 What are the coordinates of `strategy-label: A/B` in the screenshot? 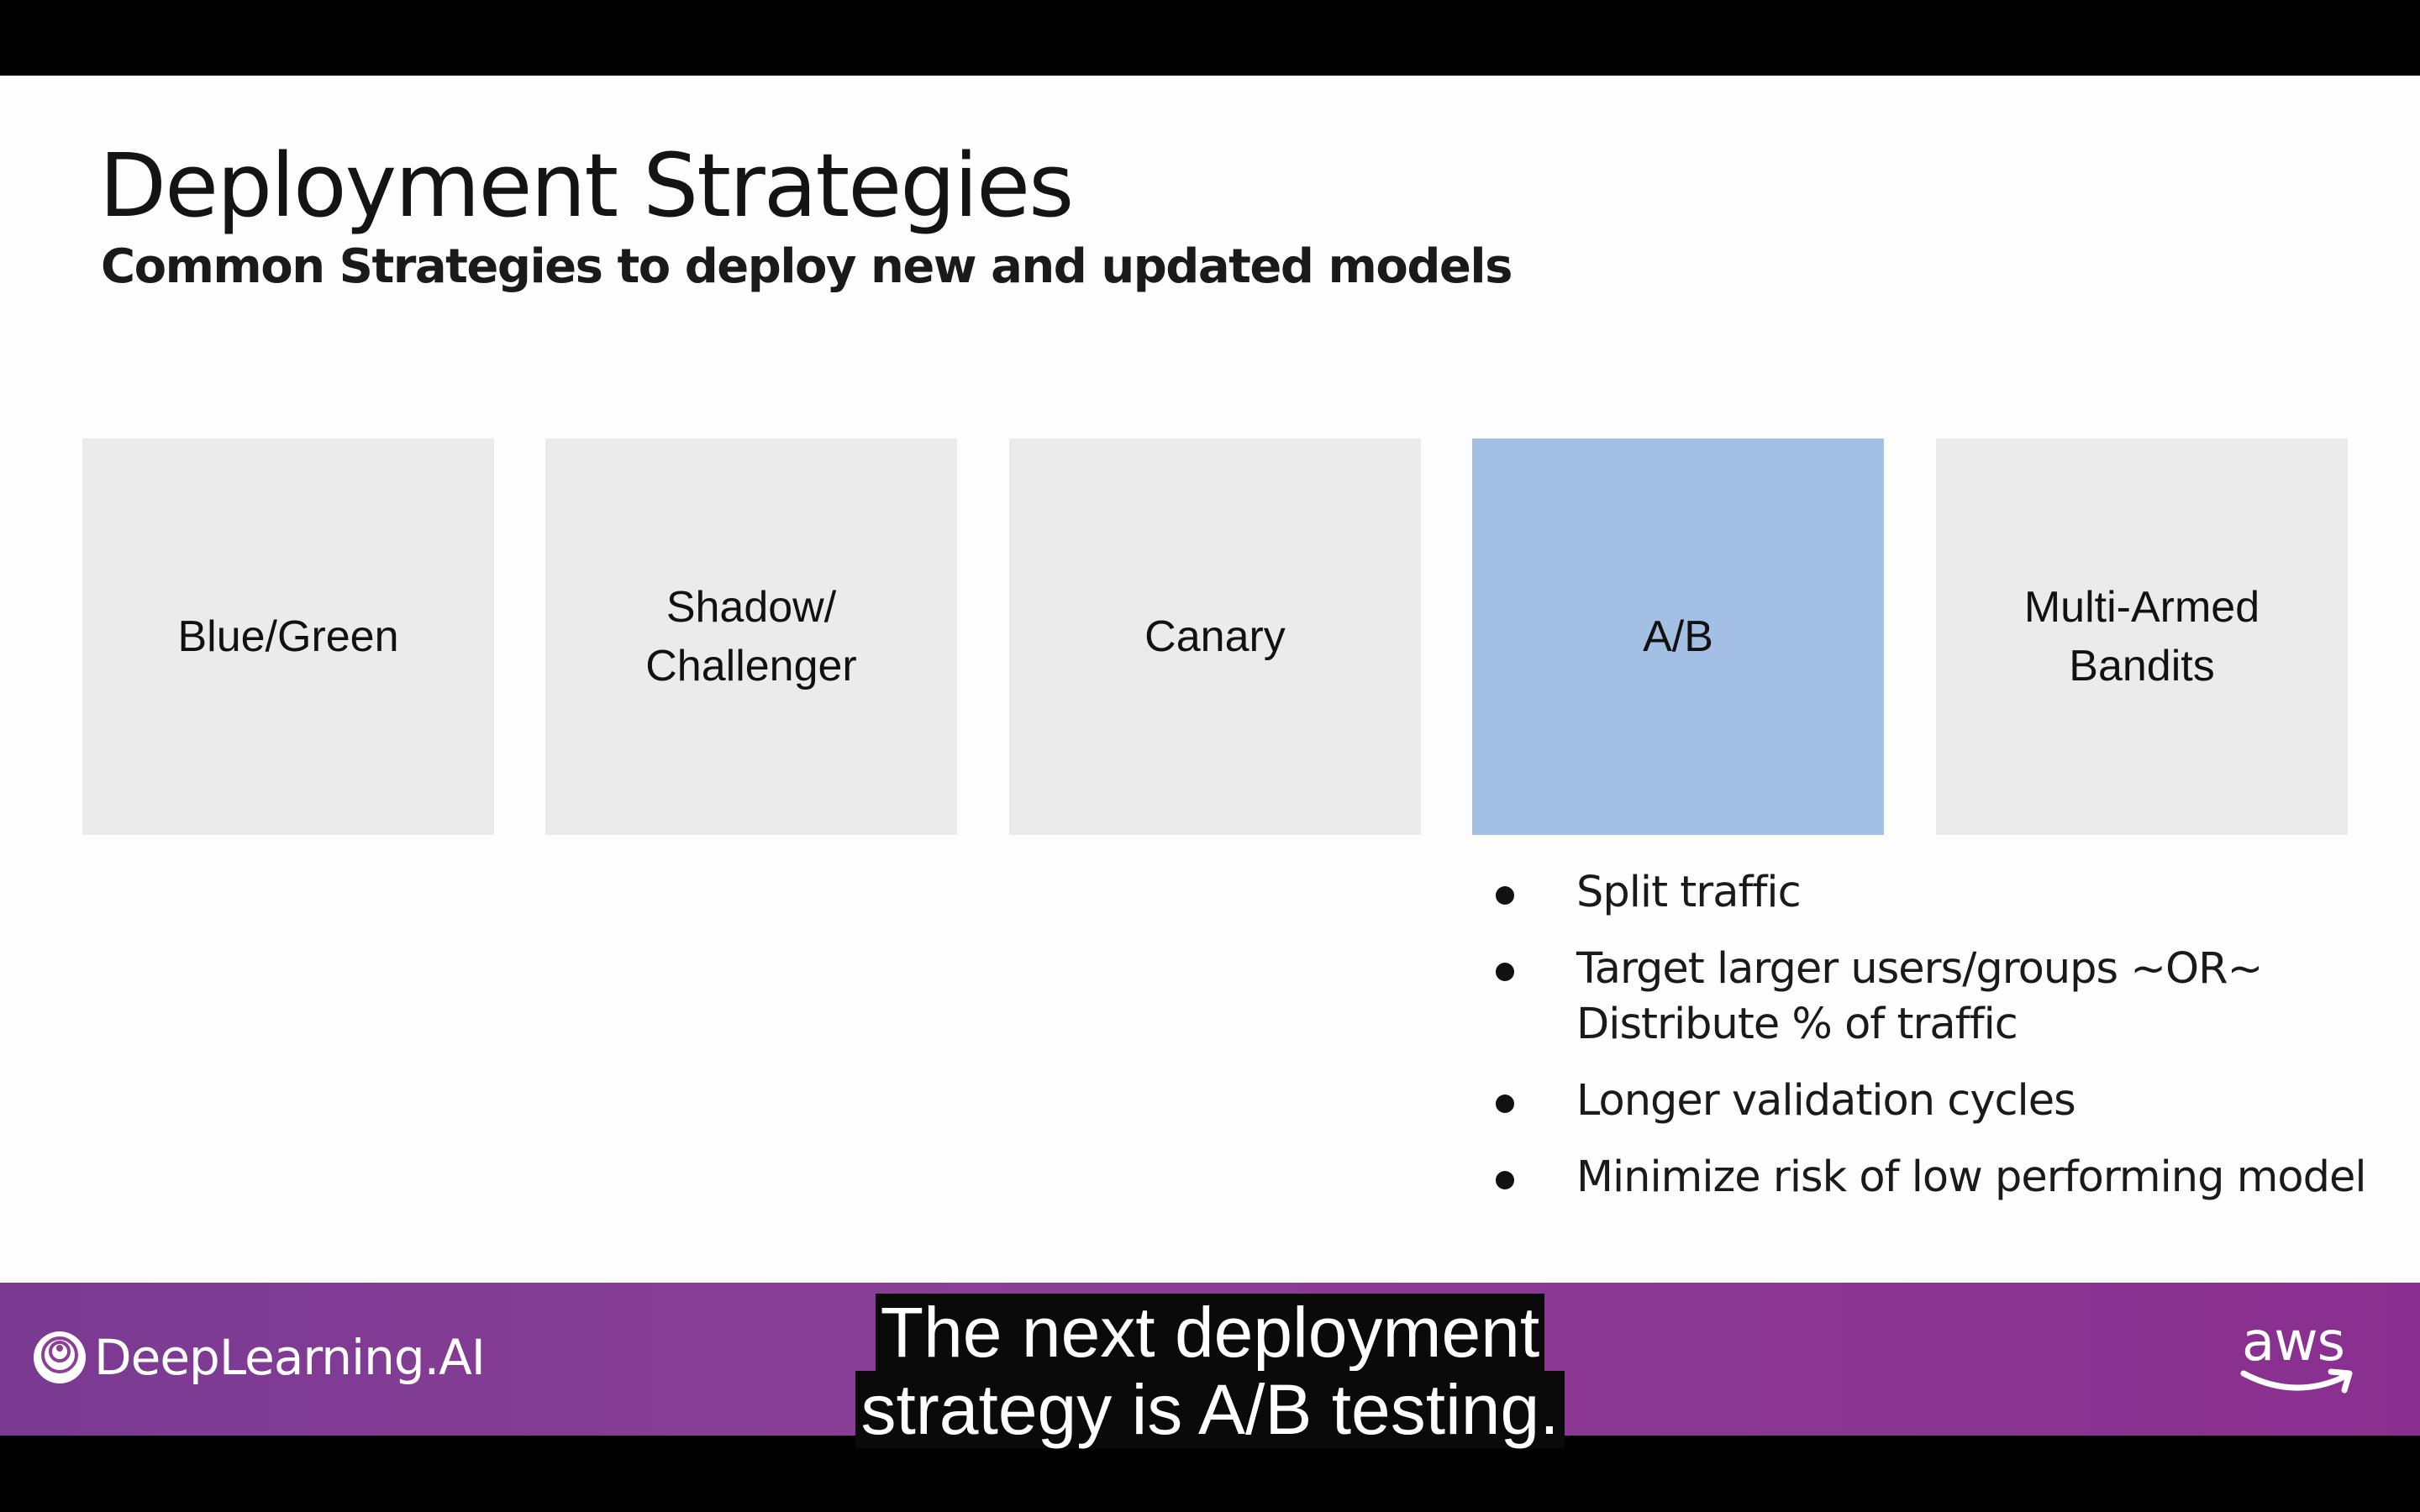 It's located at (1678, 636).